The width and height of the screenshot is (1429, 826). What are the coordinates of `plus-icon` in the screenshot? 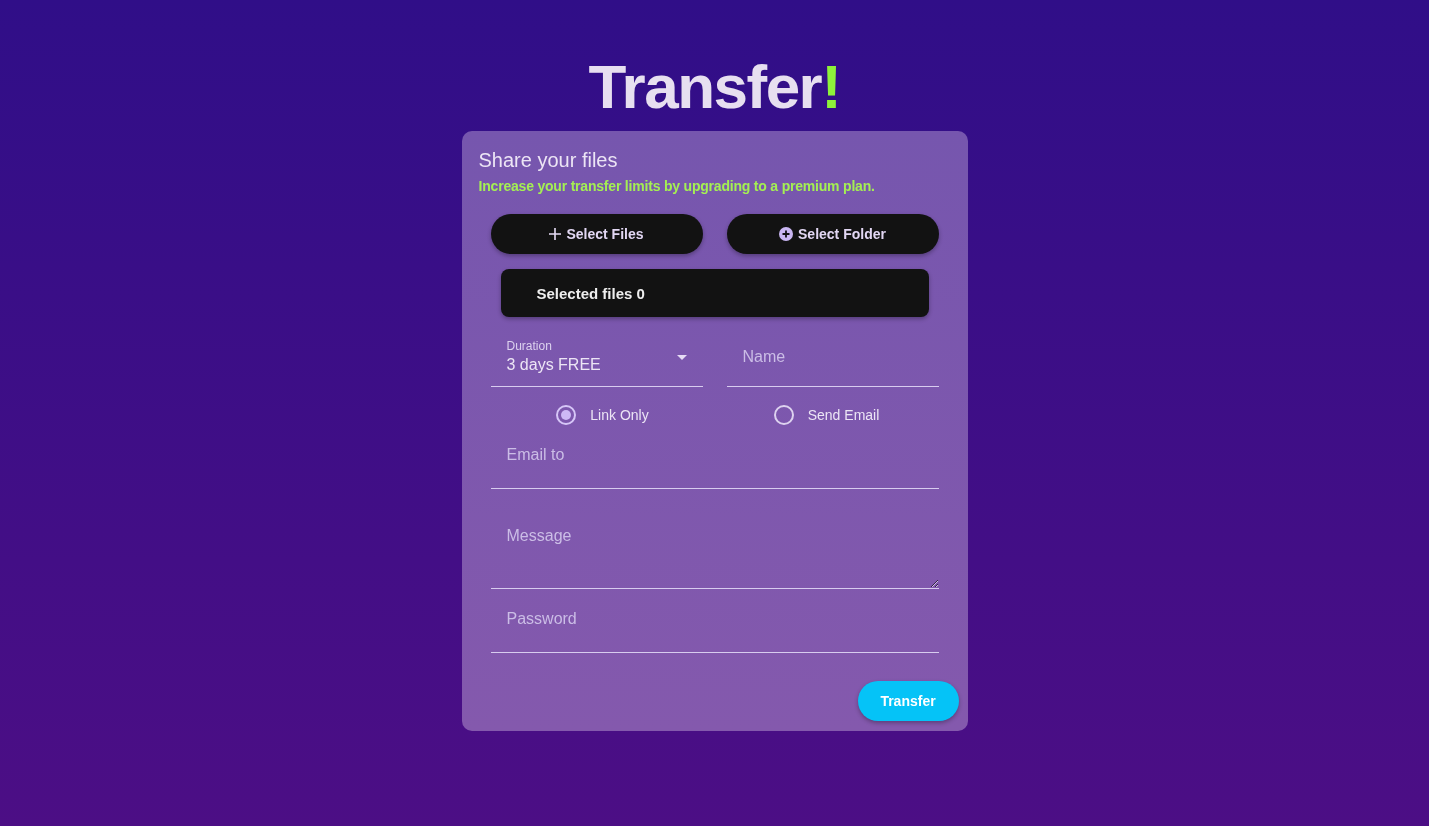 It's located at (555, 234).